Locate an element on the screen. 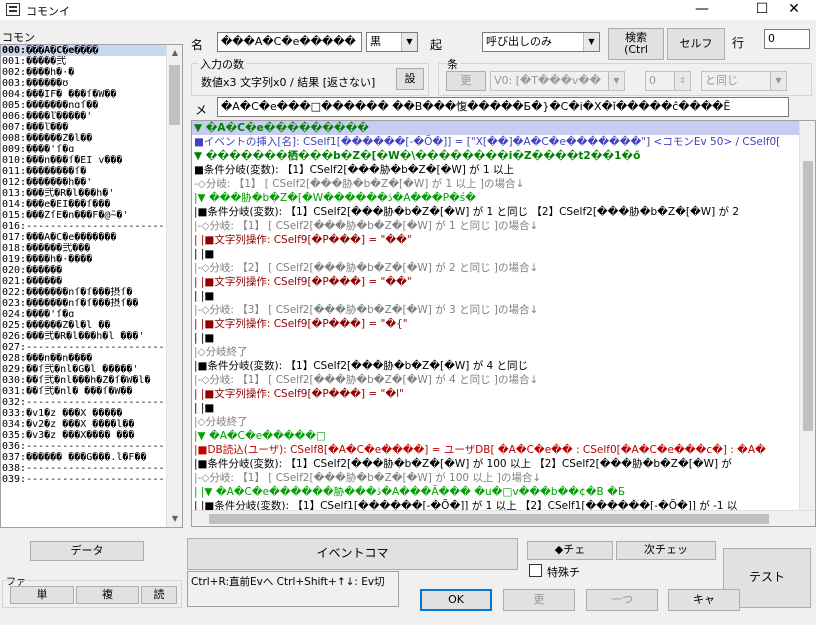 The width and height of the screenshot is (816, 625). common-event-item: 009:����'ſ�ɑ is located at coordinates (83, 149).